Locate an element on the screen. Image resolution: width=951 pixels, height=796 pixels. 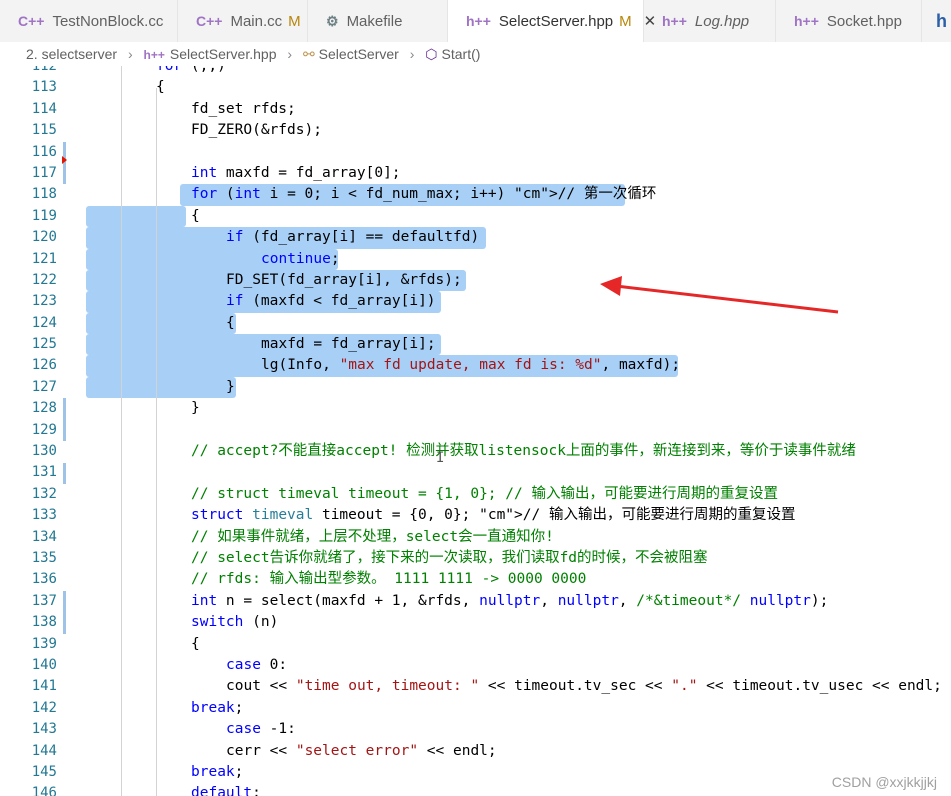
code-line: 142 break; is located at coordinates (475, 708).